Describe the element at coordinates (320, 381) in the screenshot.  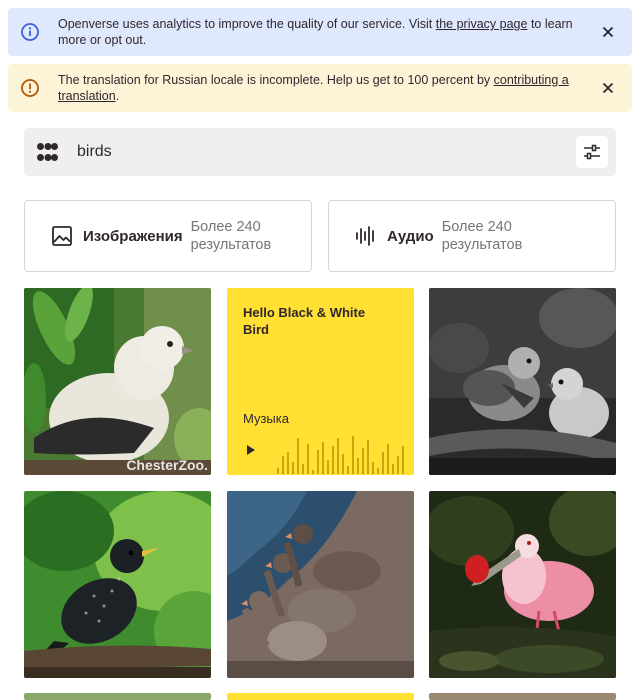
I see `audio-result-card: Hello Black & White Bird Музыка` at that location.